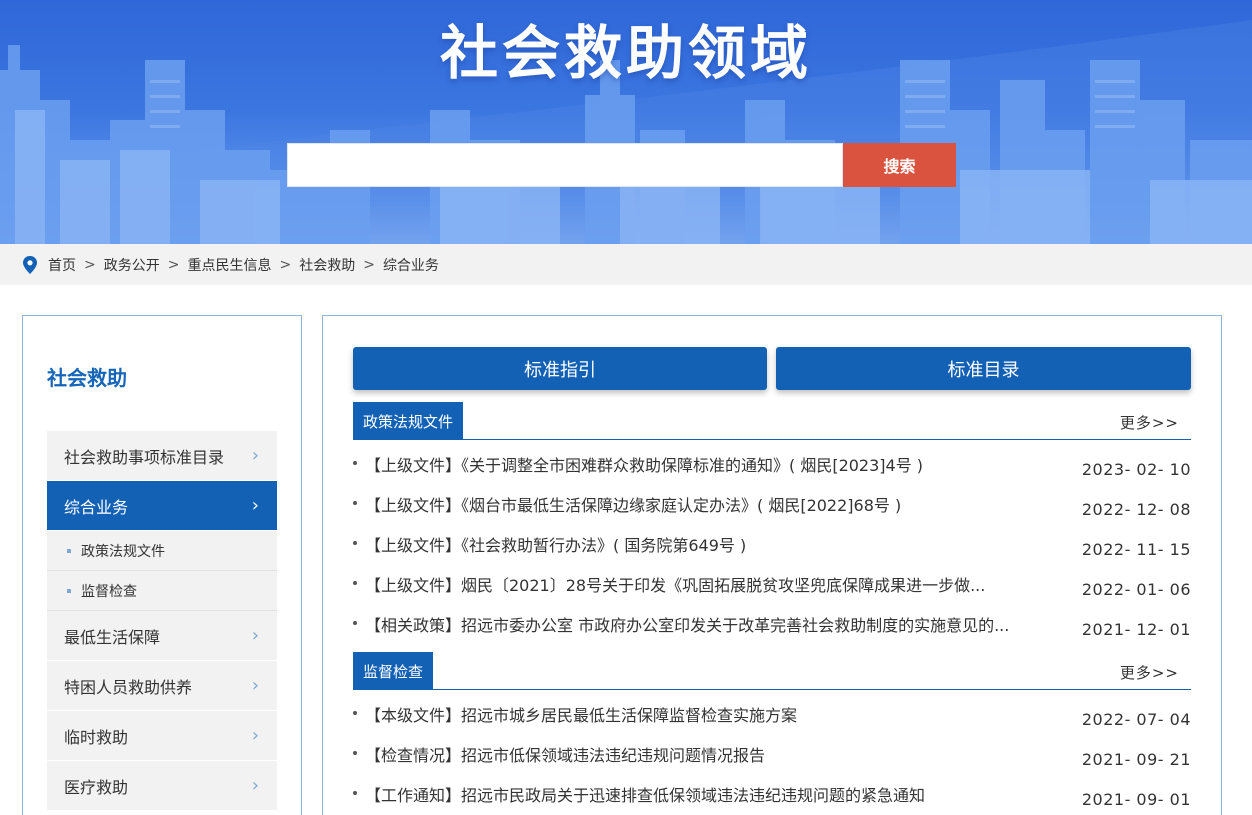  I want to click on news-title-link: 【工作通知】招远市民政局关于迅速排查低保领域违法违纪违规问题的紧急通知, so click(710, 794).